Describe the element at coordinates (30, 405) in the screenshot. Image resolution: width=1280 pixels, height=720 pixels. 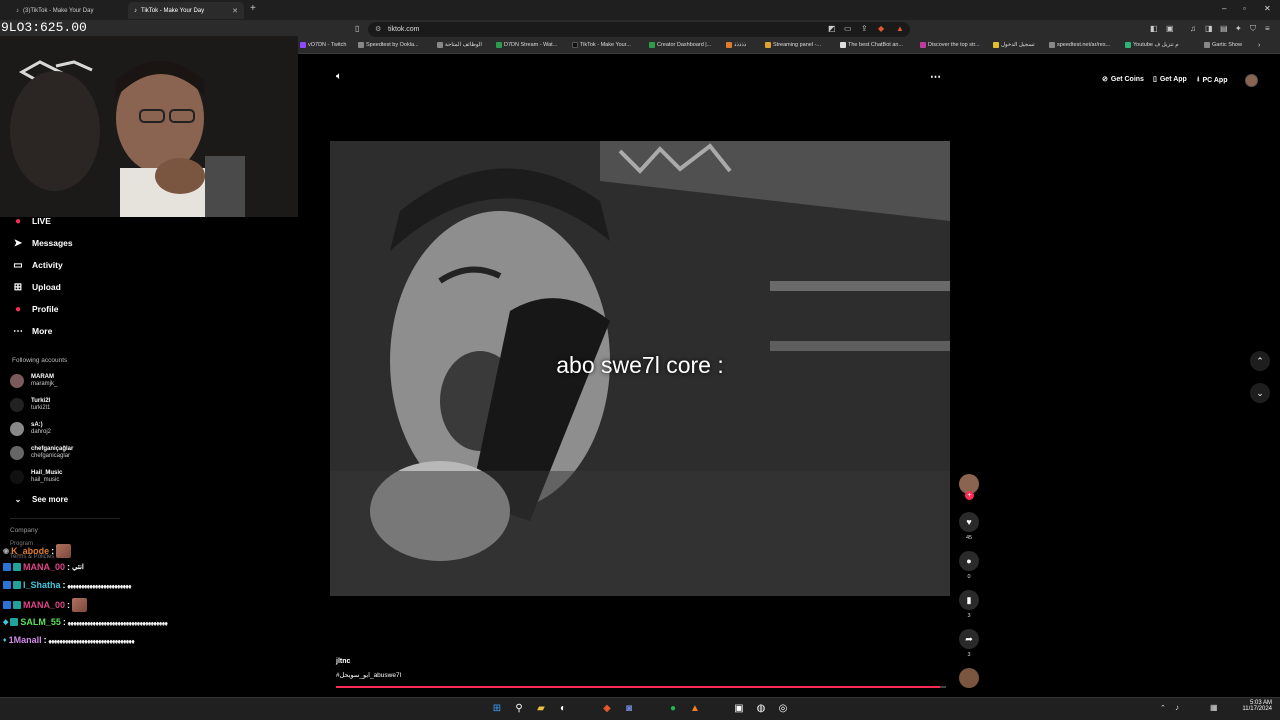
I see `following-account: Turki2l turki2l1` at that location.